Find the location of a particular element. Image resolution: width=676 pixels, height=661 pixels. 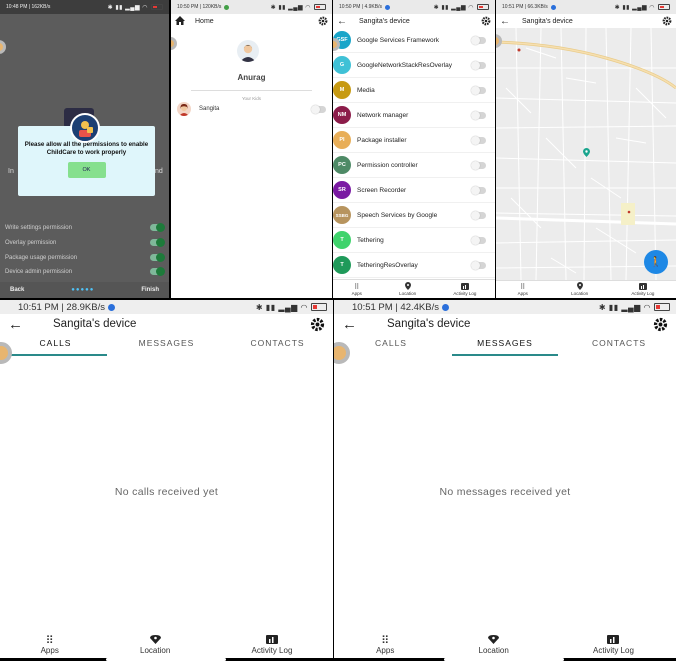

app-row: PC Permission controller is located at coordinates (414, 165).